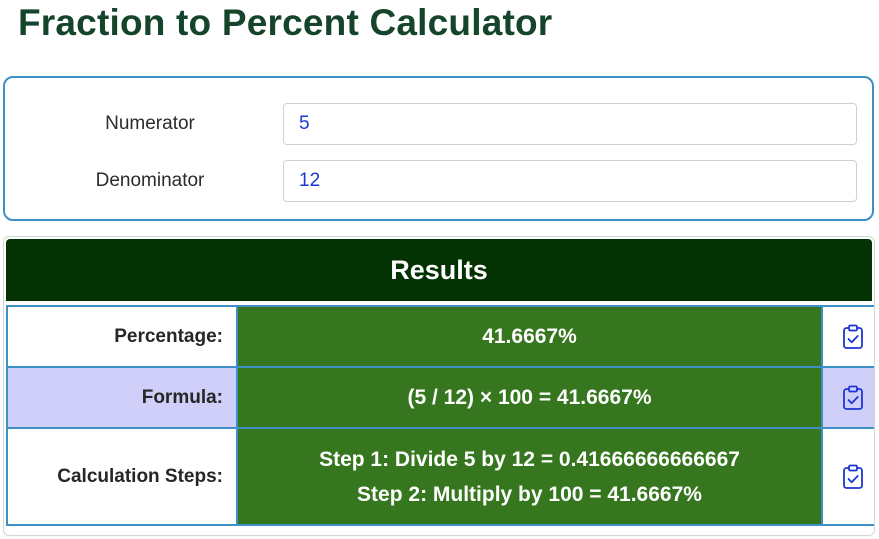 This screenshot has width=879, height=539. Describe the element at coordinates (529, 494) in the screenshot. I see `step-2-text: Step 2: Multiply by 100 = 41.6667%` at that location.